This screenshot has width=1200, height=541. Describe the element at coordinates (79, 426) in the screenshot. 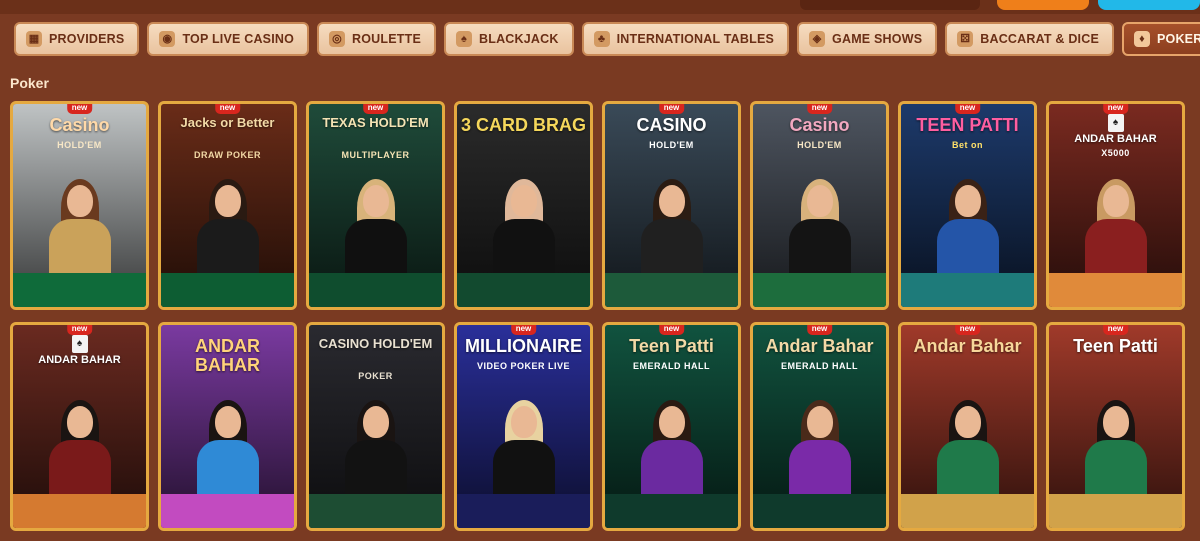

I see `game-card: ♠ ANDAR BAHAR new` at that location.